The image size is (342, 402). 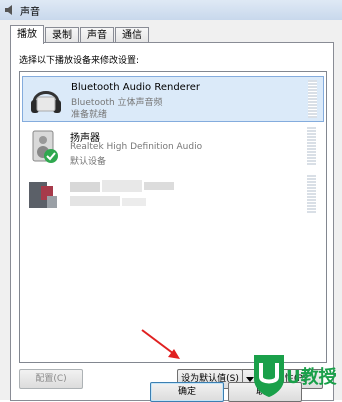 I want to click on configure-button: 配置(C), so click(x=51, y=379).